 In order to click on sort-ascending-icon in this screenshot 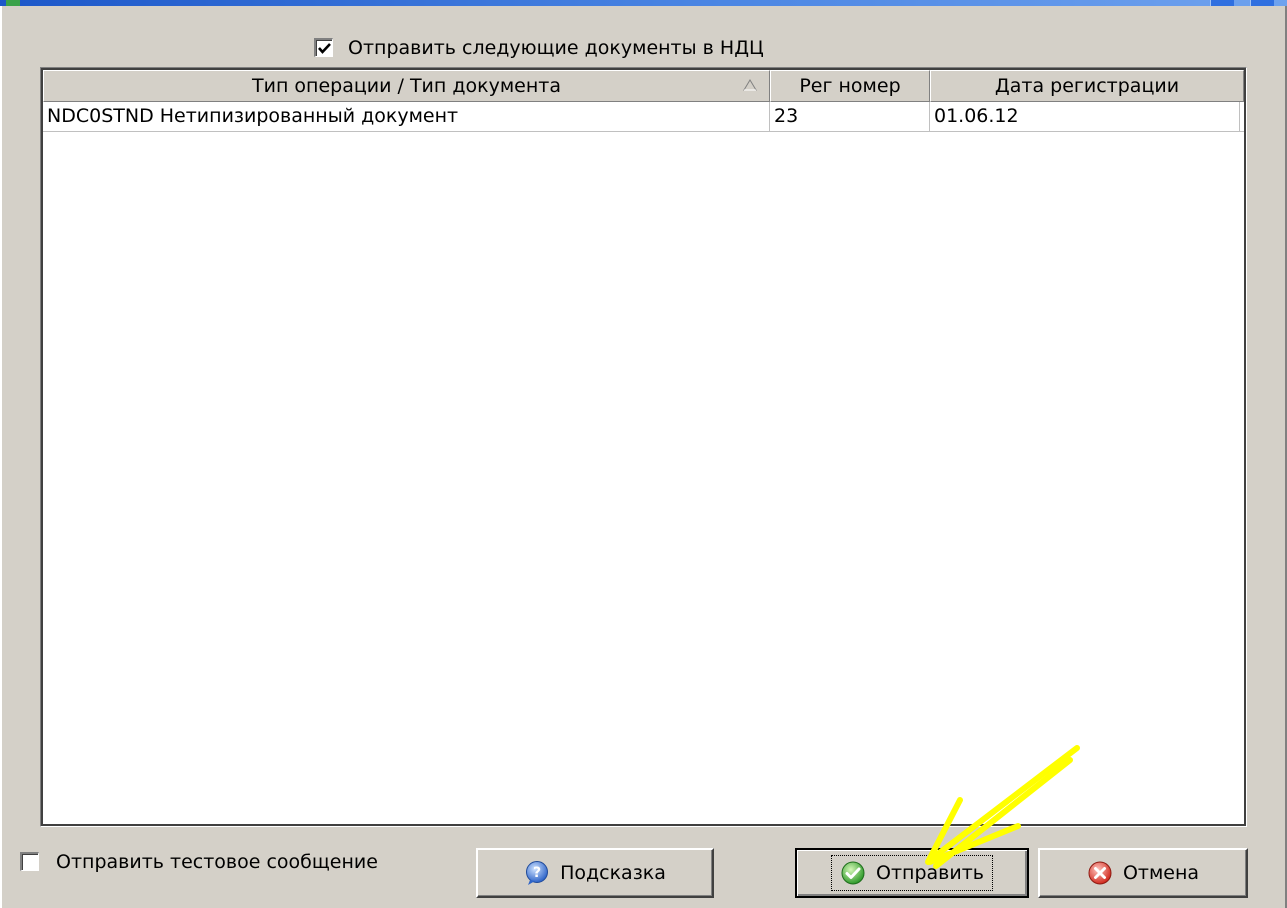, I will do `click(750, 85)`.